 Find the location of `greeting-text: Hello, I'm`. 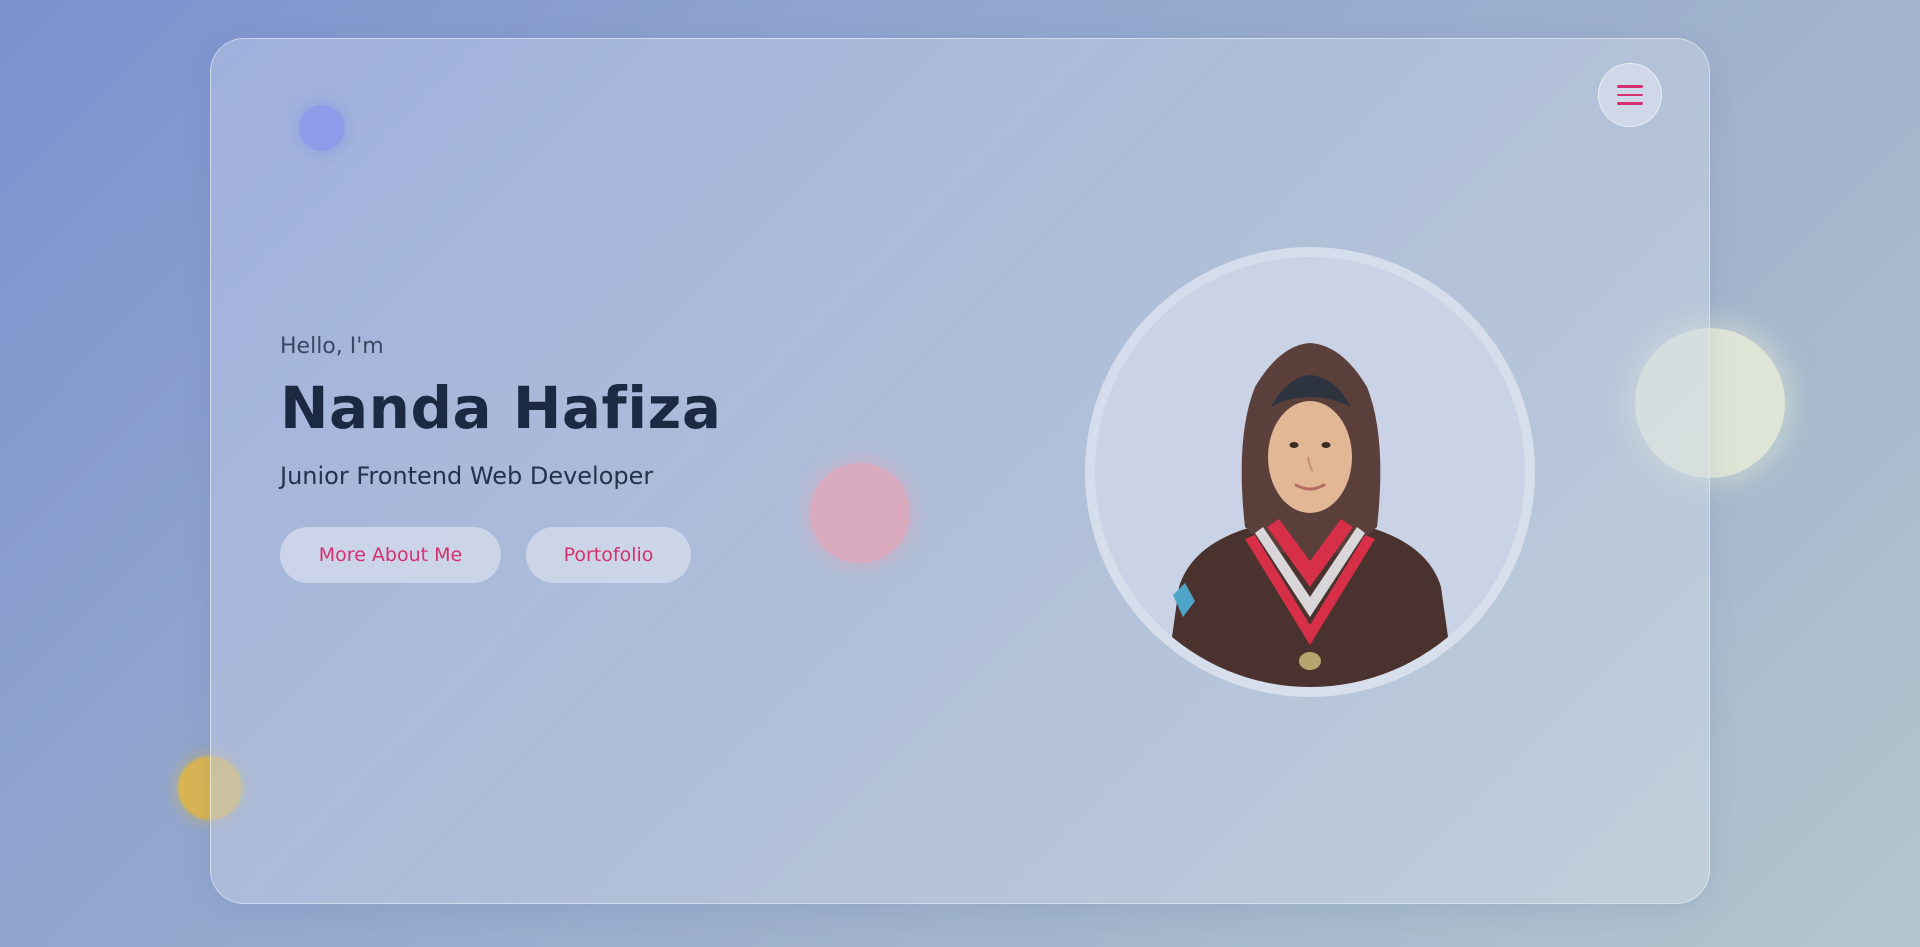

greeting-text: Hello, I'm is located at coordinates (332, 346).